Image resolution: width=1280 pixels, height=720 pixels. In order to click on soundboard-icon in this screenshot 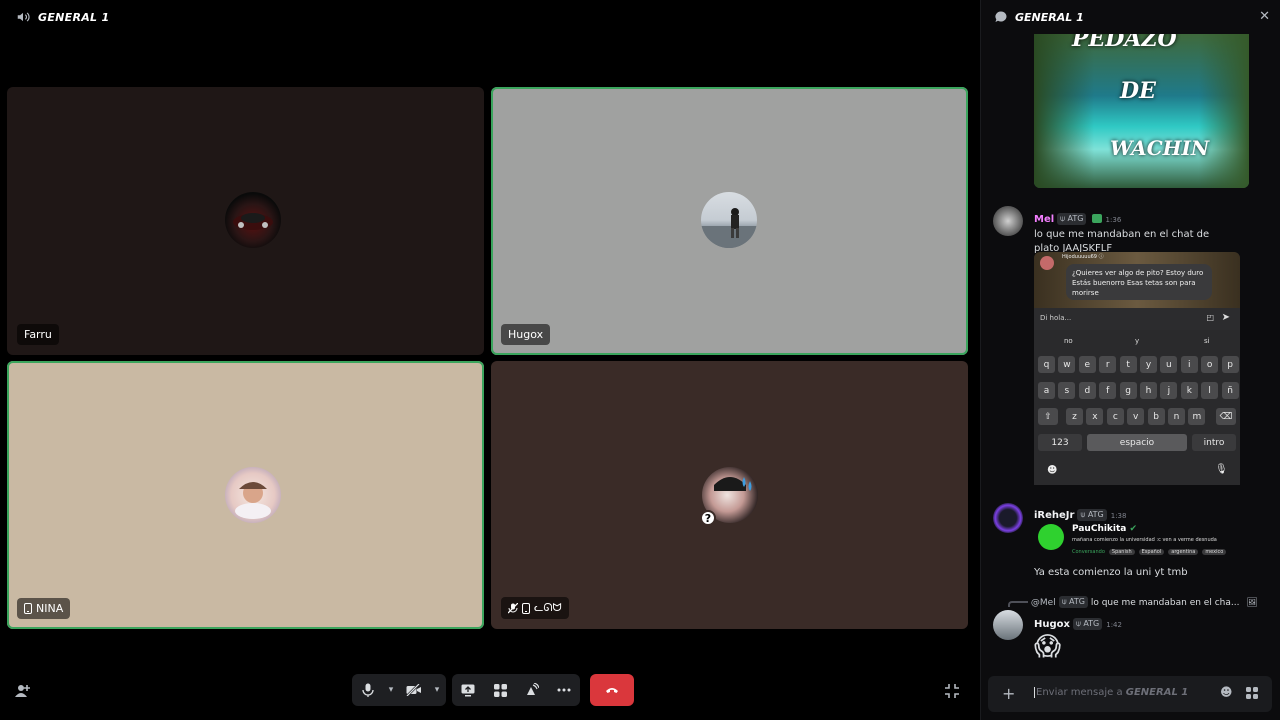, I will do `click(533, 689)`.